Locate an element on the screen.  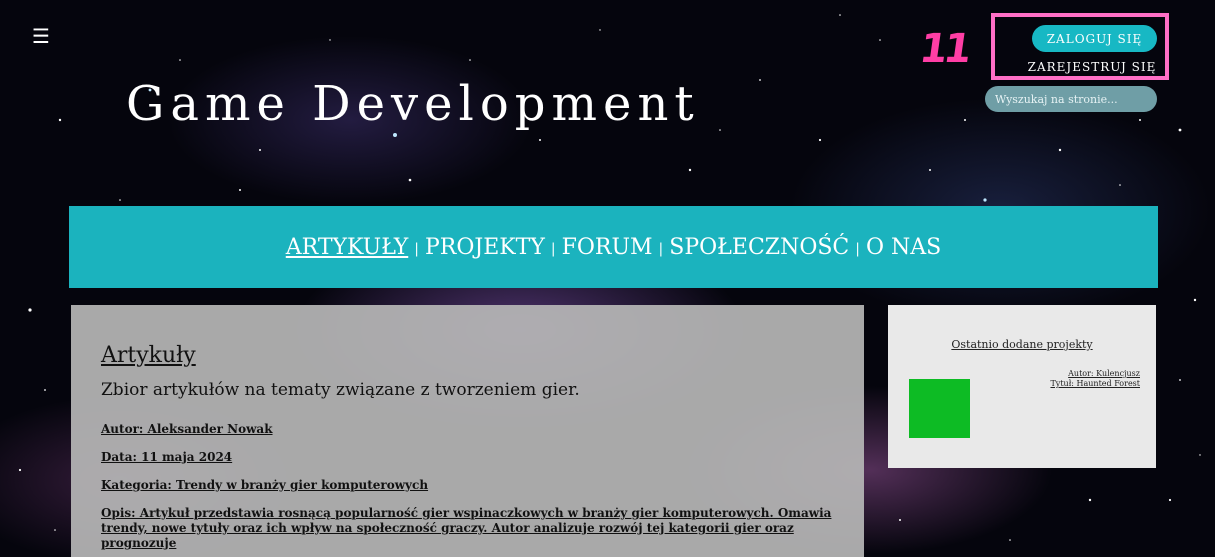
annotation-mark: 11 is located at coordinates (943, 49).